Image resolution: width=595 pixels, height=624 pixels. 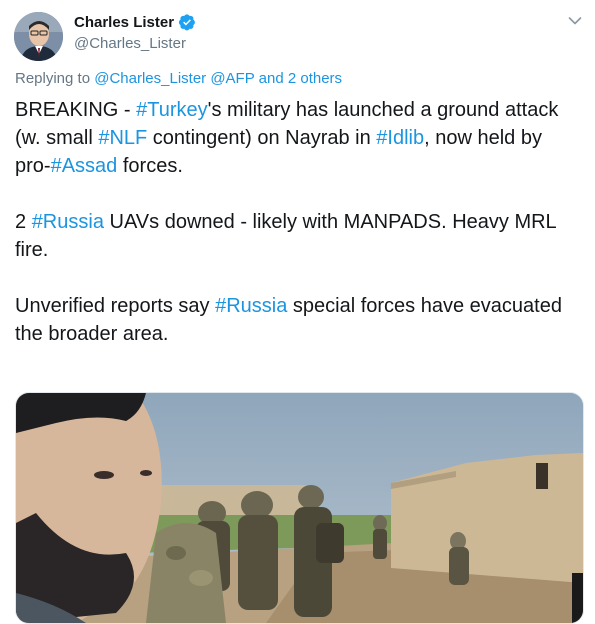 What do you see at coordinates (150, 78) in the screenshot?
I see `reply-user-link: @Charles_Lister` at bounding box center [150, 78].